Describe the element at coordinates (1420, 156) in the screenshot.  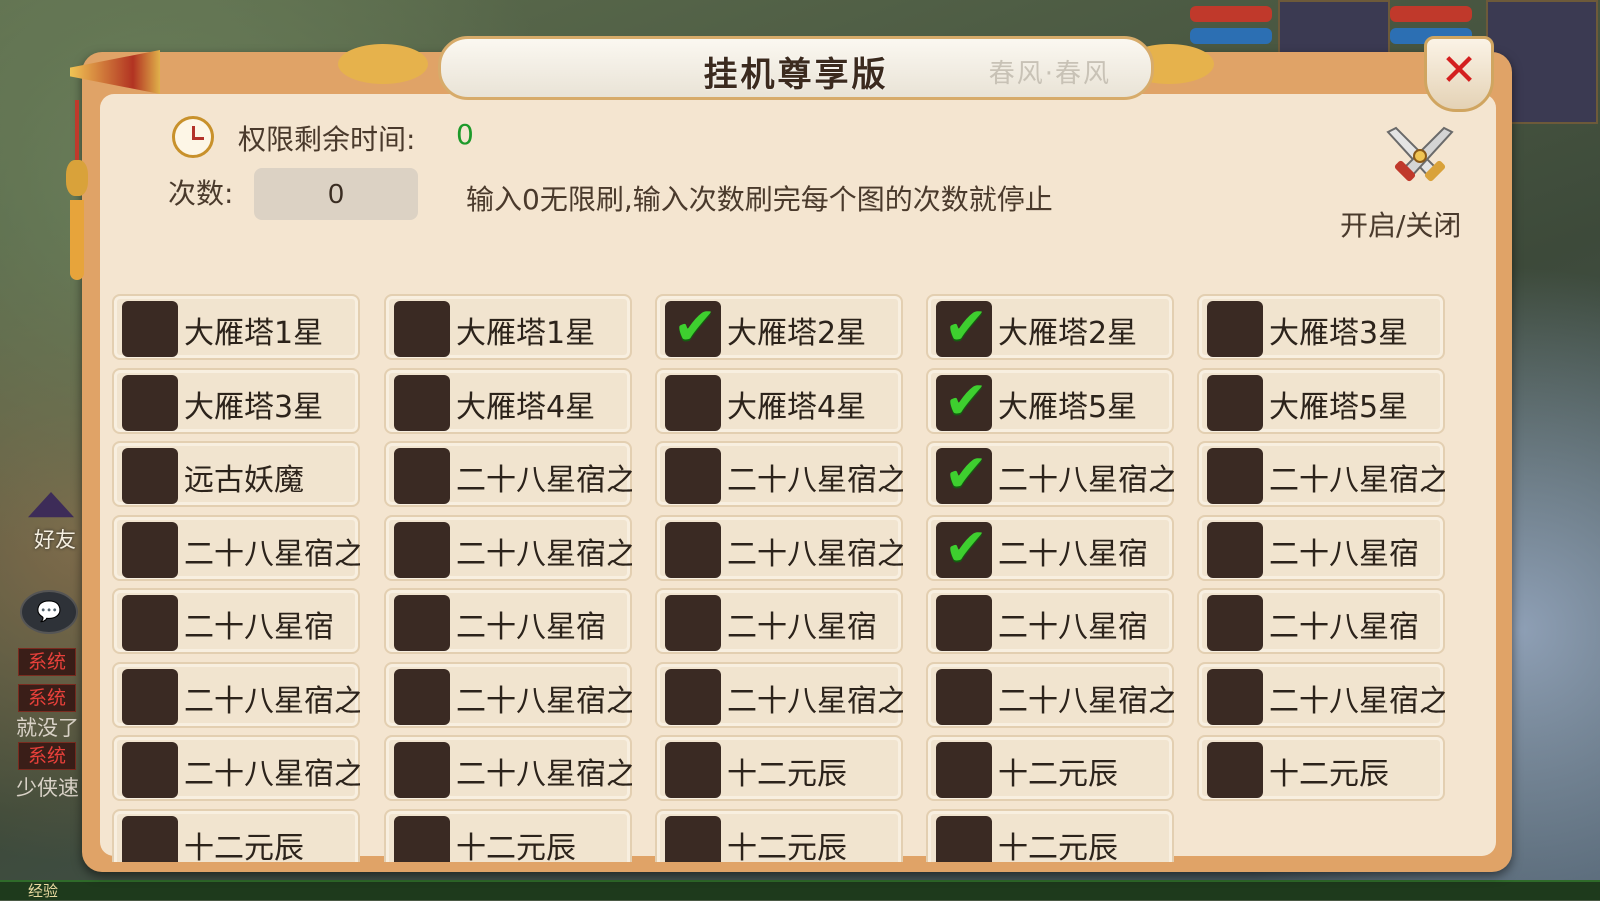
I see `crossed-swords-icon` at that location.